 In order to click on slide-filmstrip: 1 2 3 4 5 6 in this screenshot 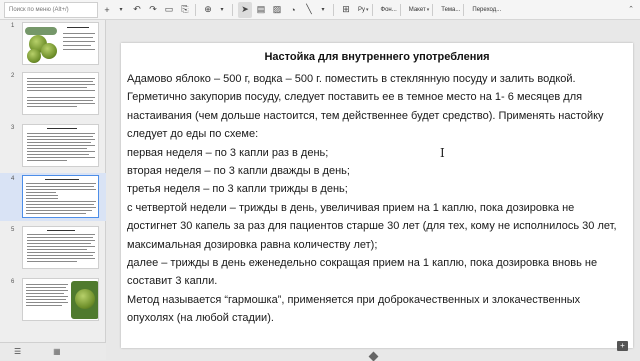, I will do `click(53, 181)`.